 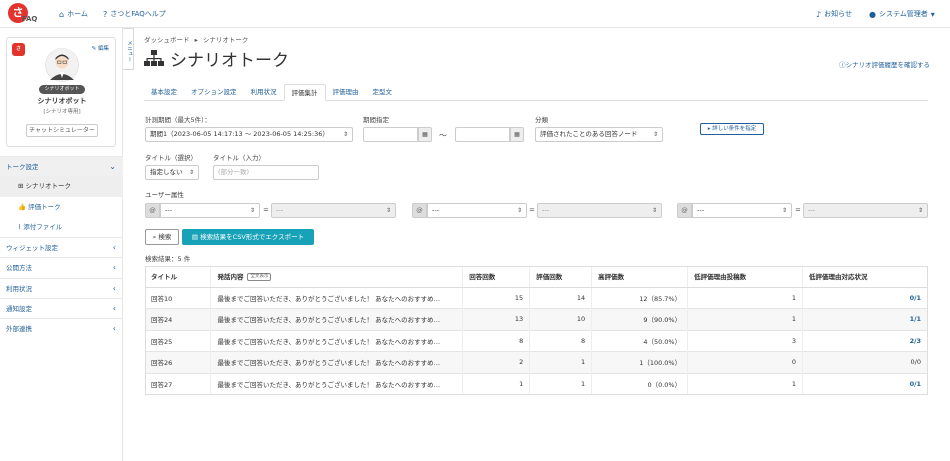 What do you see at coordinates (745, 340) in the screenshot?
I see `cell-low-reason-posts: 3` at bounding box center [745, 340].